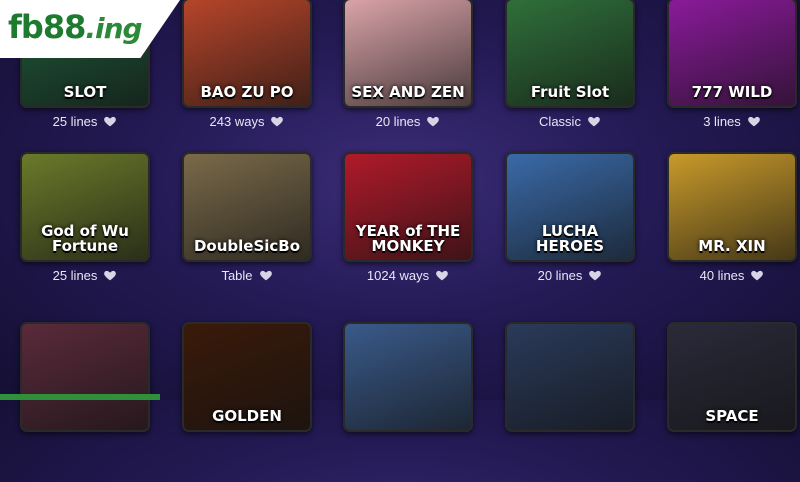 The height and width of the screenshot is (482, 800). What do you see at coordinates (732, 377) in the screenshot?
I see `game-thumbnail: SPACE` at bounding box center [732, 377].